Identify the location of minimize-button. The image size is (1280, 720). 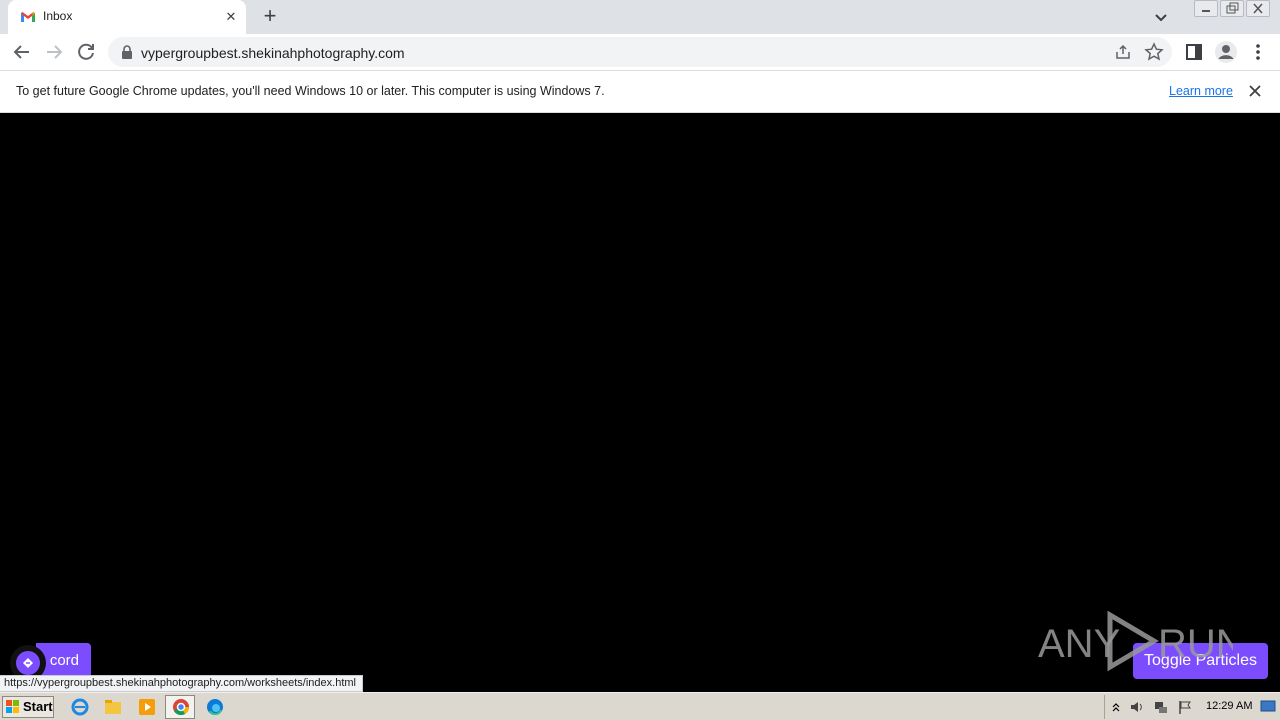
(1206, 8).